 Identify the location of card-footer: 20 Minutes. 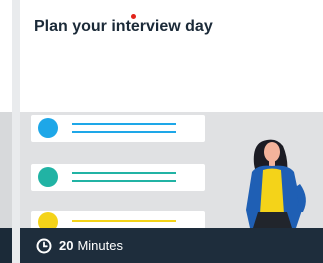
(171, 245).